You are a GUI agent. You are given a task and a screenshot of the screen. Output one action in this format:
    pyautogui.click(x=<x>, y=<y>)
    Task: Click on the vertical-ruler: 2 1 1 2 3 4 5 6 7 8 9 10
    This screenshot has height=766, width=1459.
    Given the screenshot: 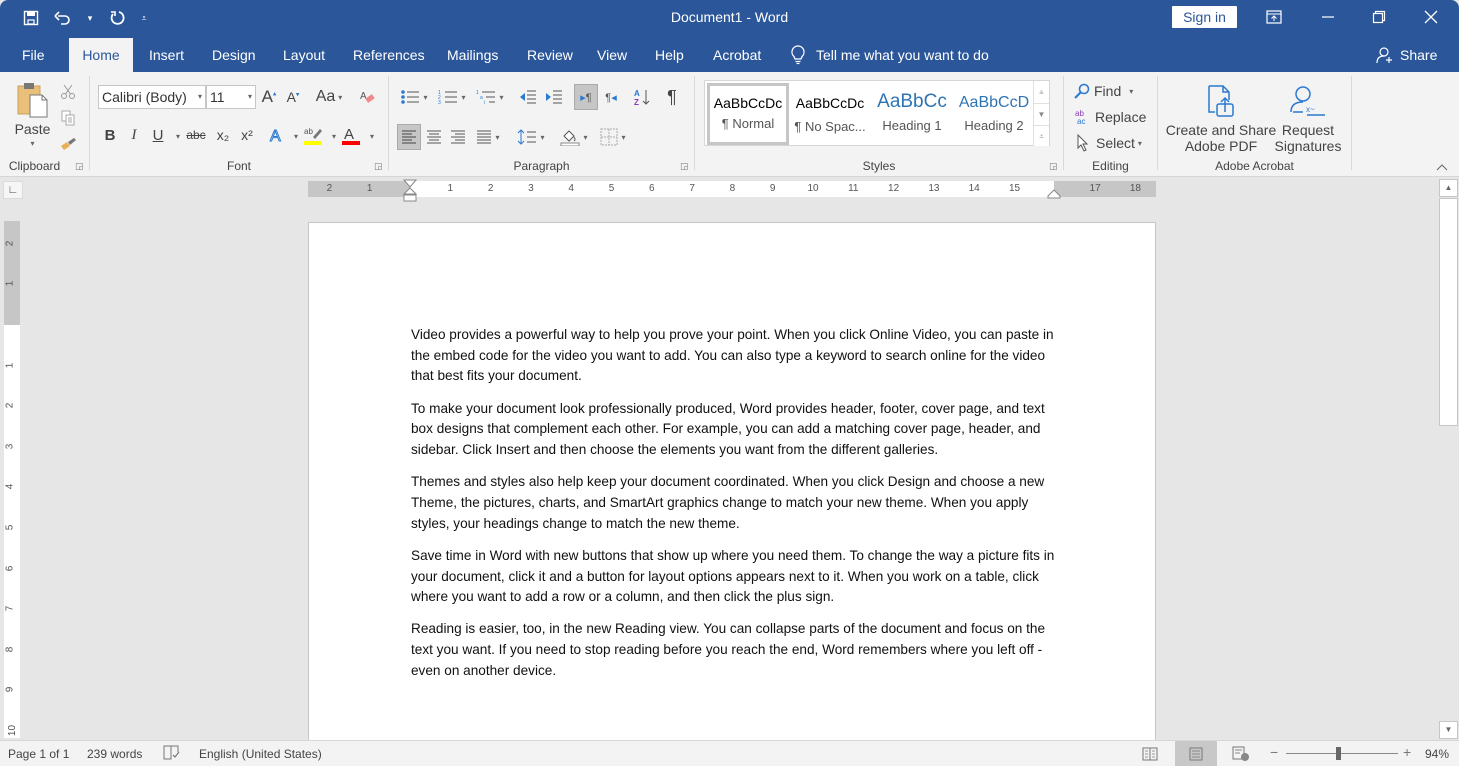 What is the action you would take?
    pyautogui.click(x=12, y=479)
    